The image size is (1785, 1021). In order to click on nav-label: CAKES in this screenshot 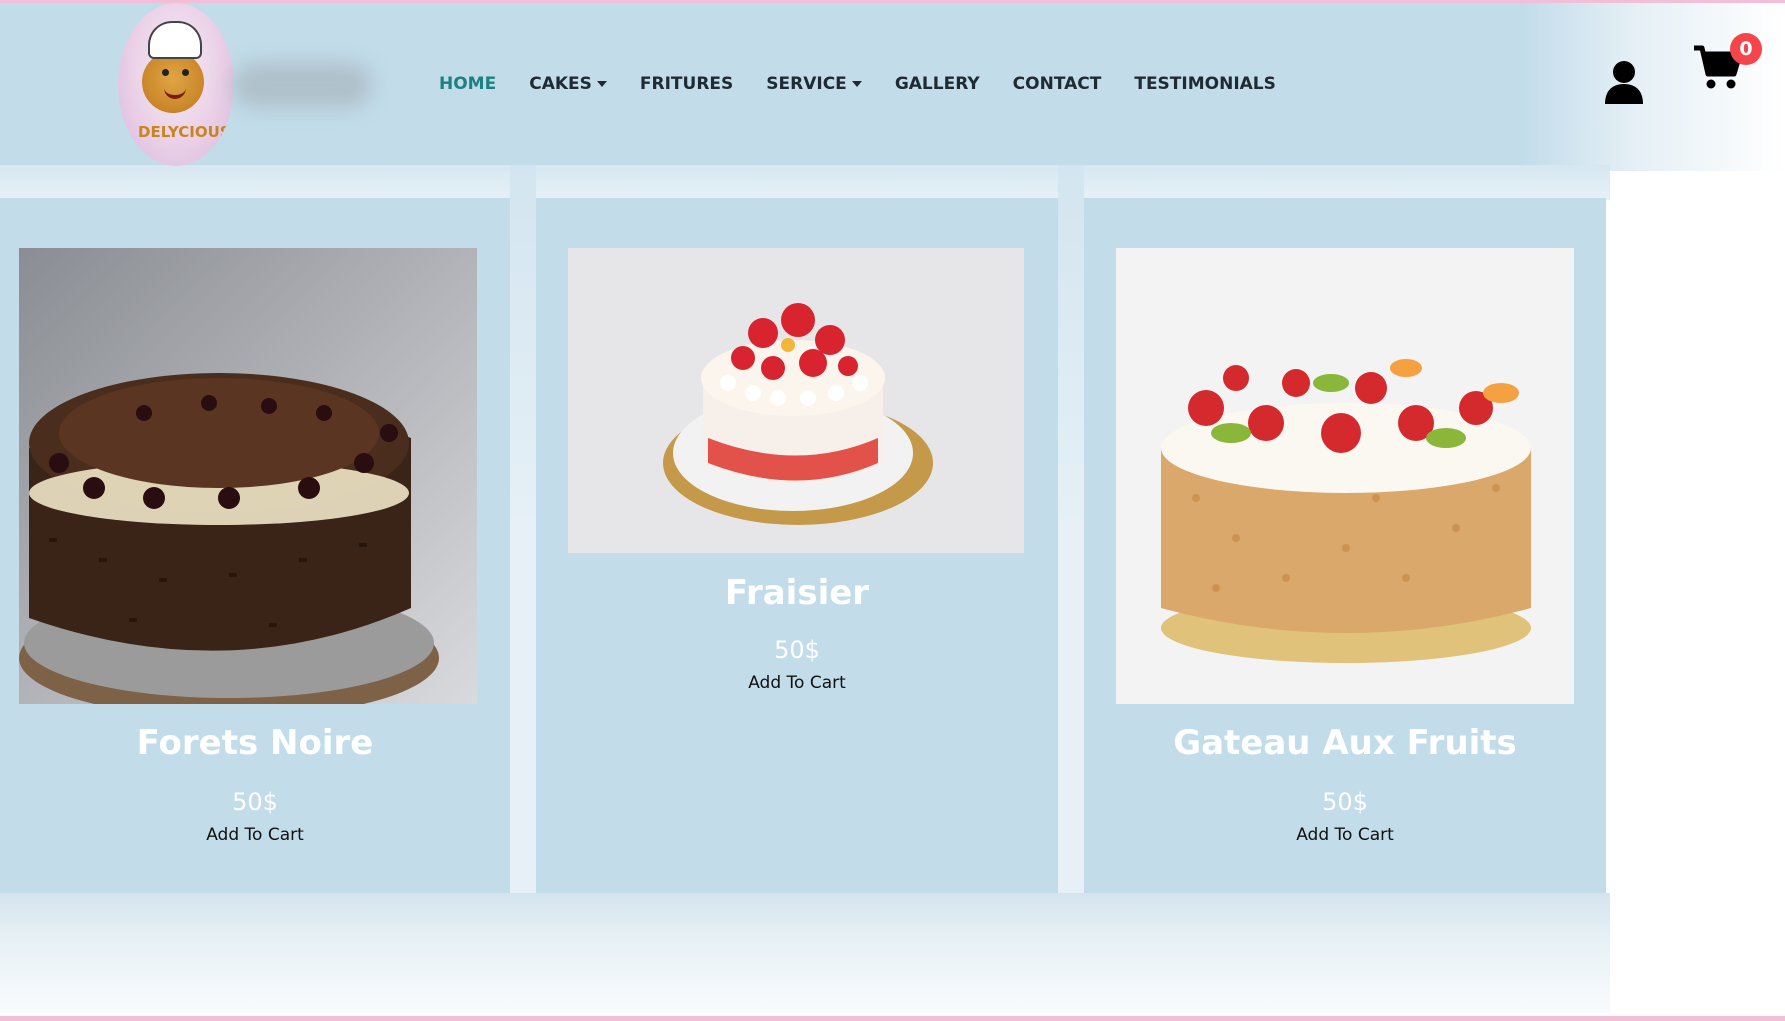, I will do `click(560, 84)`.